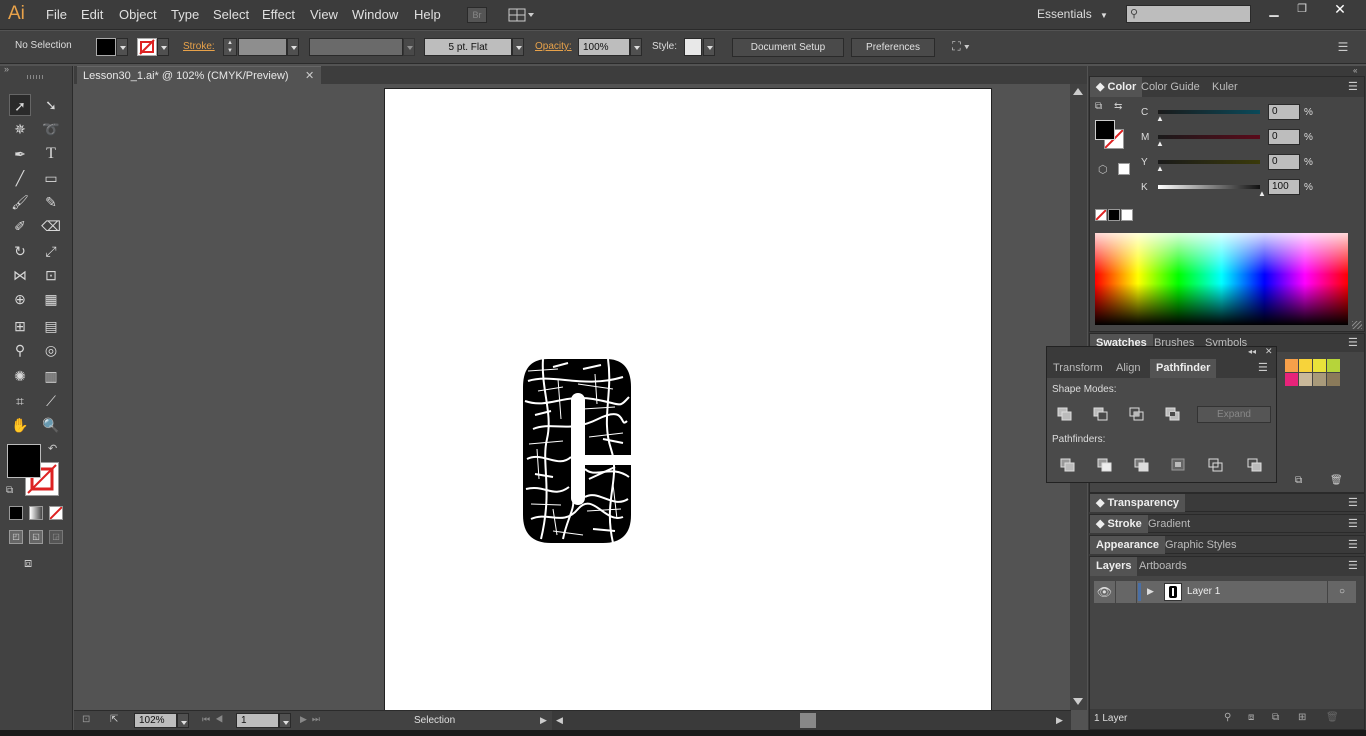 The height and width of the screenshot is (736, 1366). What do you see at coordinates (1188, 14) in the screenshot?
I see `help-search-input: ⚲` at bounding box center [1188, 14].